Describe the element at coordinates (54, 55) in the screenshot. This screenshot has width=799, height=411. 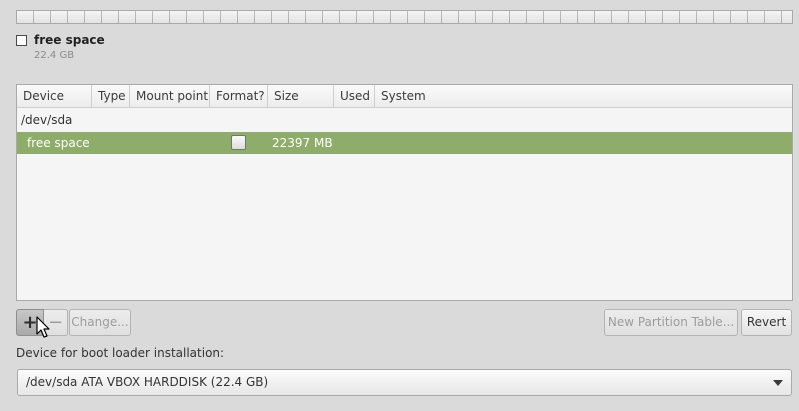
I see `legend-size: 22.4 GB` at that location.